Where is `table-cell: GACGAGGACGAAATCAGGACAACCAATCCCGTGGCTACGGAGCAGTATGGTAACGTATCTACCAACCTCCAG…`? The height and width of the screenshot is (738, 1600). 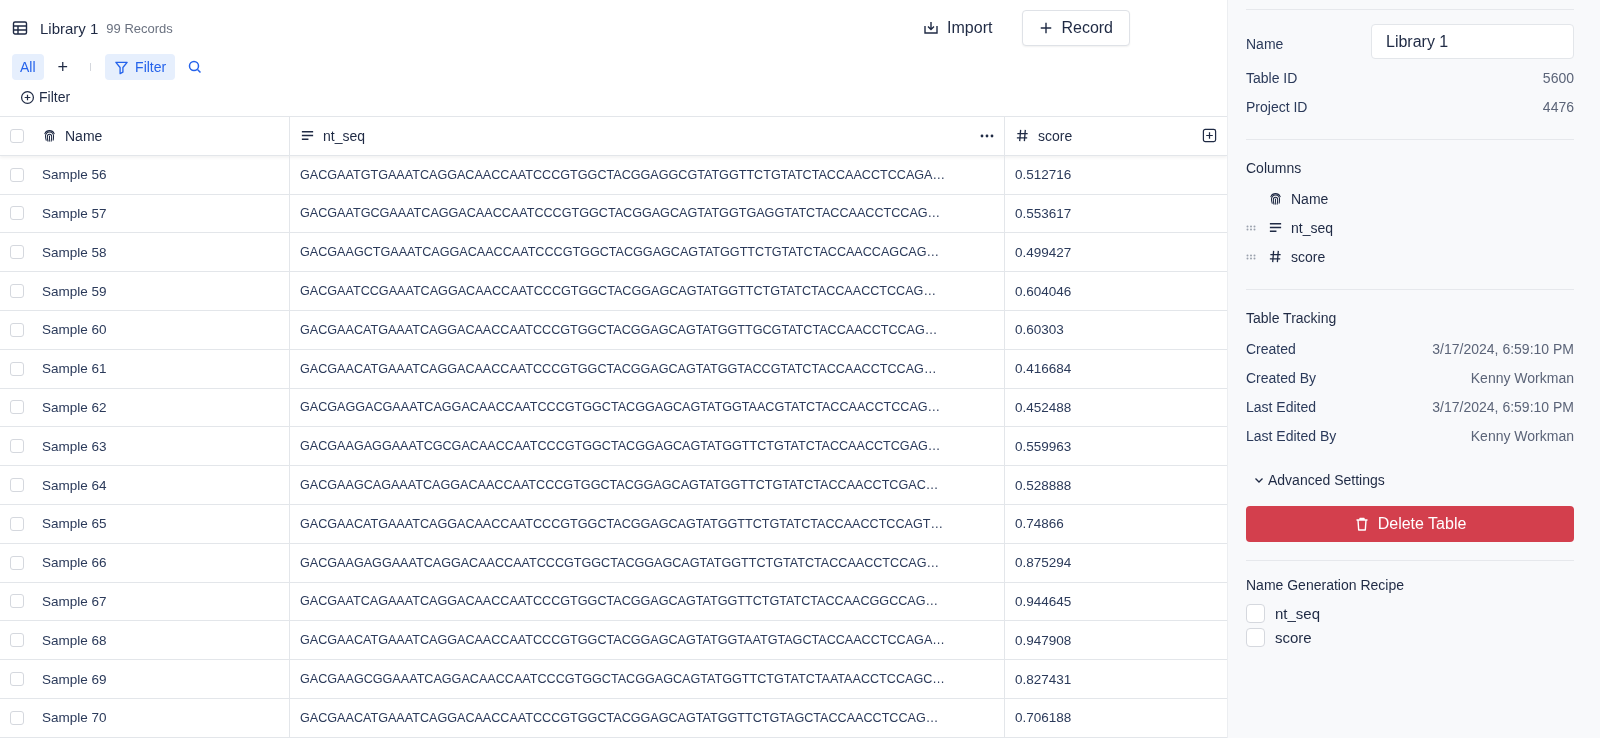 table-cell: GACGAGGACGAAATCAGGACAACCAATCCCGTGGCTACGGAGCAGTATGGTAACGTATCTACCAACCTCCAG… is located at coordinates (620, 407).